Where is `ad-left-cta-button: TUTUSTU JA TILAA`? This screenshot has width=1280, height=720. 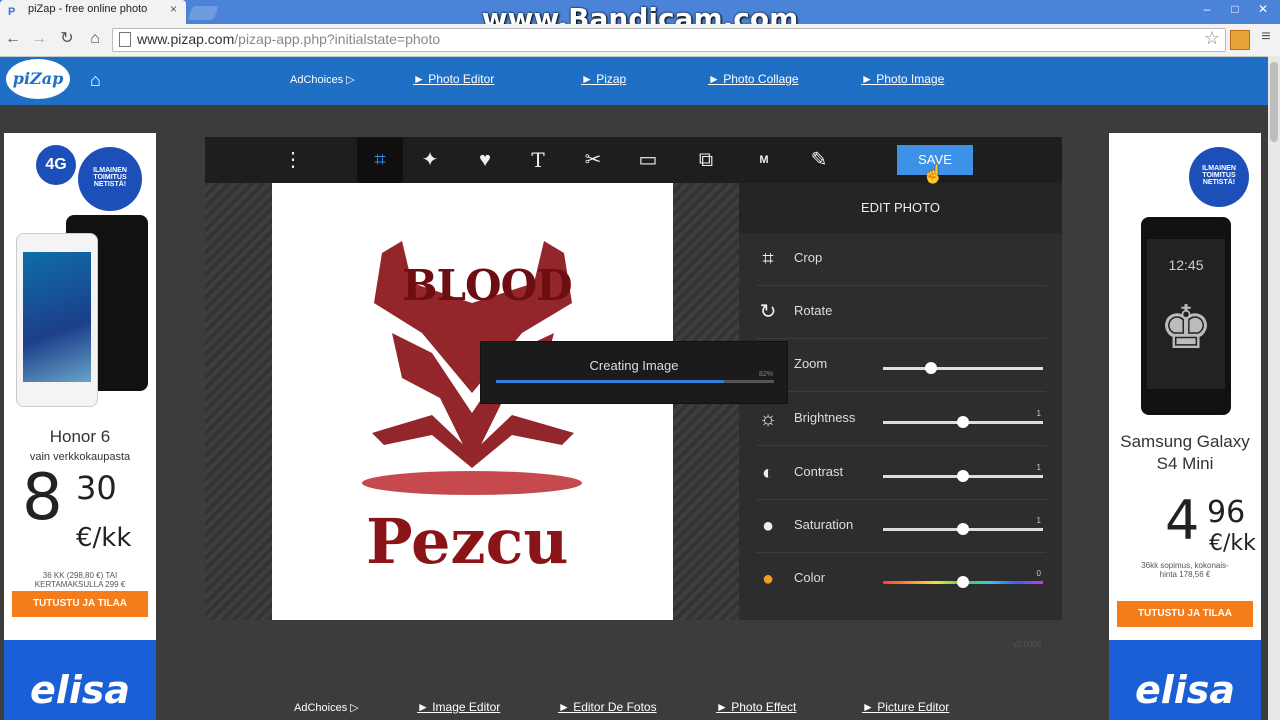 ad-left-cta-button: TUTUSTU JA TILAA is located at coordinates (80, 604).